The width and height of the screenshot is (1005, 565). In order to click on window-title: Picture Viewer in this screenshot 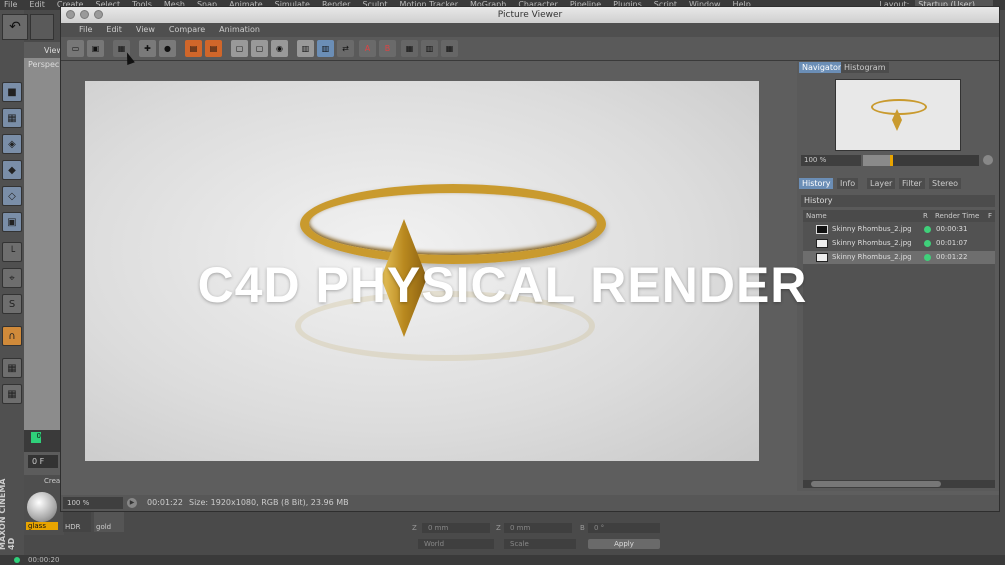, I will do `click(530, 15)`.